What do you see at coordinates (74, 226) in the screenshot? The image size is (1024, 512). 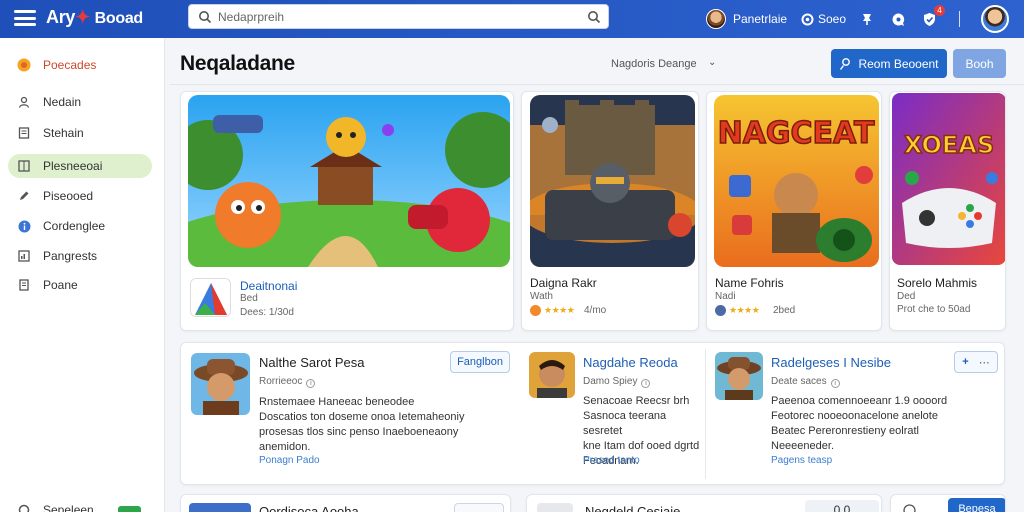 I see `sidebar-item-label: Cordenglee` at bounding box center [74, 226].